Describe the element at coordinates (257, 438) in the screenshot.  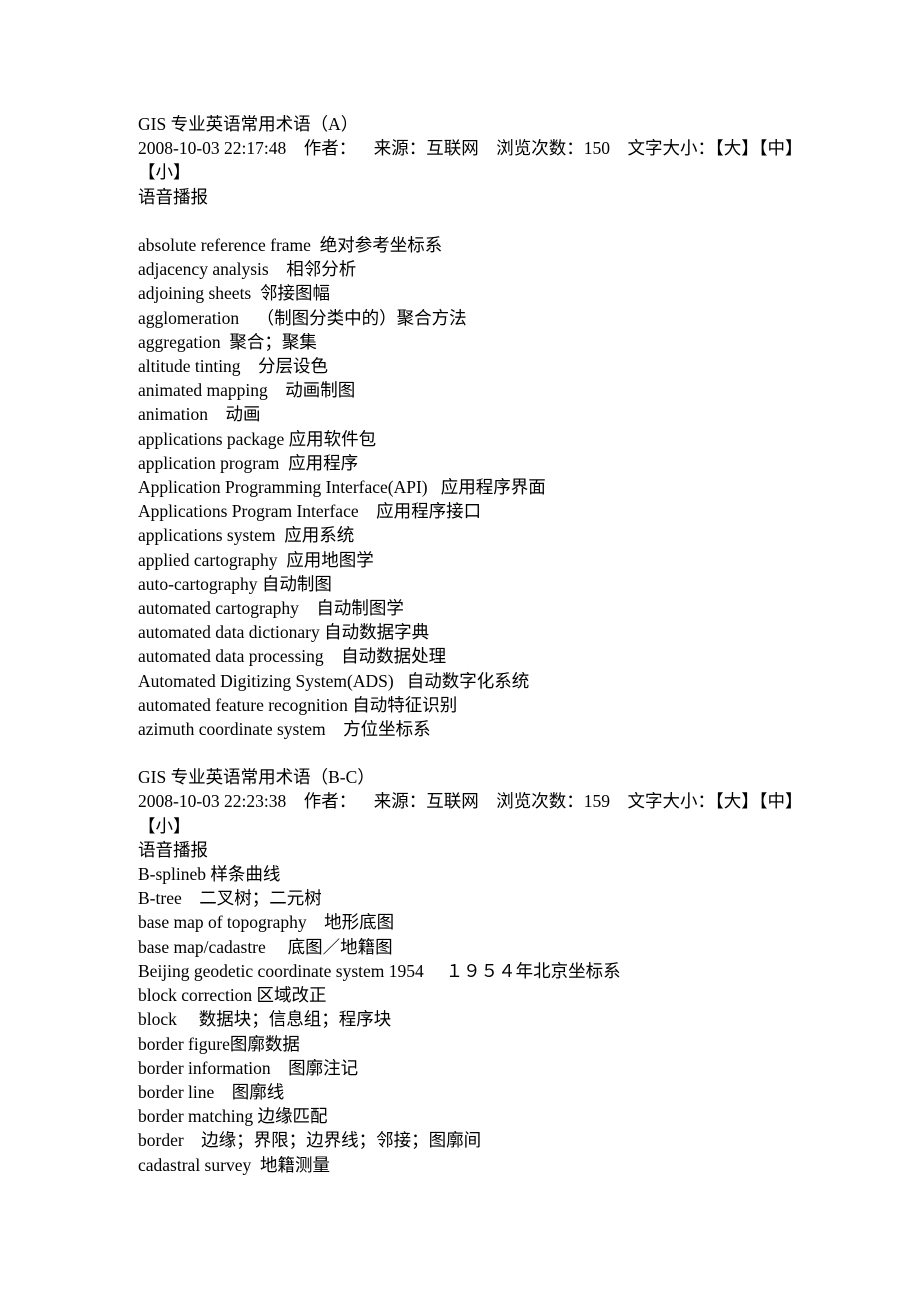
I see `list-item: applications package 应用软件包` at that location.